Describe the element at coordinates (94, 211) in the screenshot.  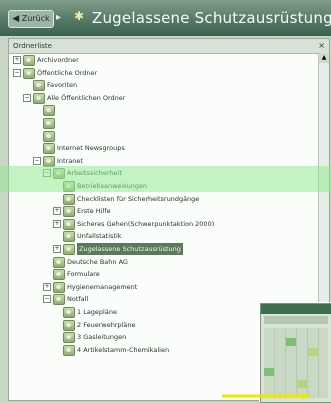
I see `tree-item-label: Erste Hilfe` at that location.